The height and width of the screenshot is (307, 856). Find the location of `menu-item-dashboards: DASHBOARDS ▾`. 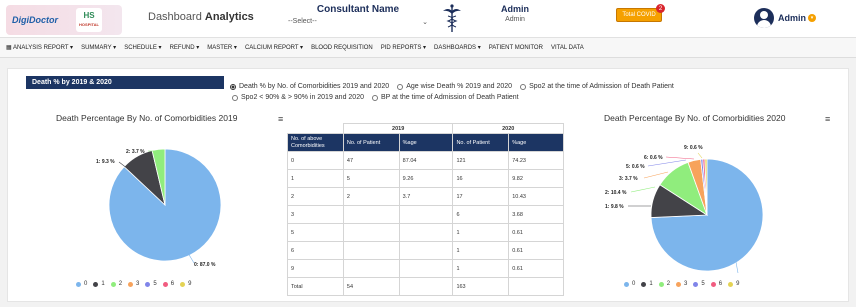

menu-item-dashboards: DASHBOARDS ▾ is located at coordinates (457, 47).